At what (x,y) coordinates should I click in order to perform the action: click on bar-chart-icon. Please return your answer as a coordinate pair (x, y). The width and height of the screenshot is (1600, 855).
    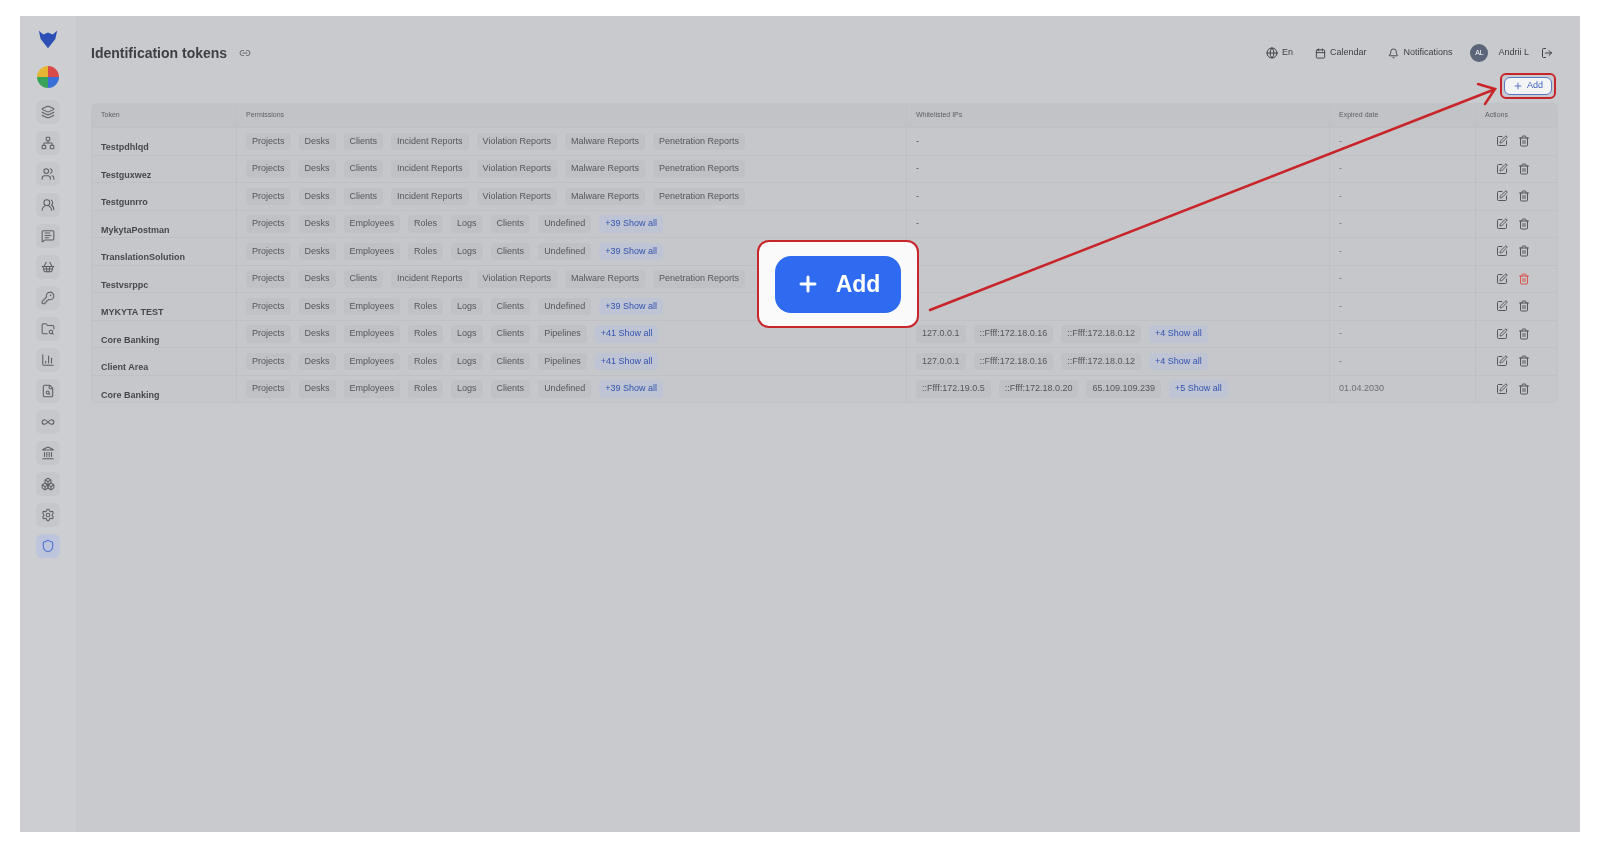
    Looking at the image, I should click on (48, 360).